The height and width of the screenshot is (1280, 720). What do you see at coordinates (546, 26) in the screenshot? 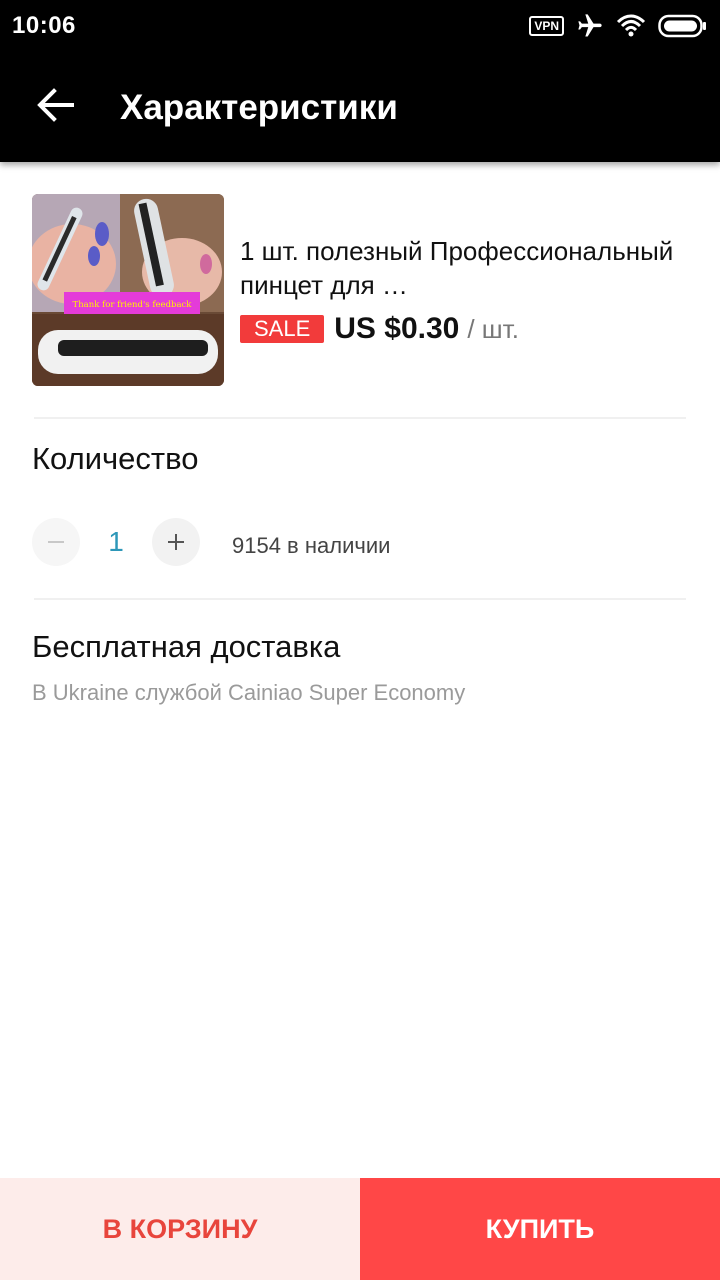
I see `vpn-icon: VPN` at bounding box center [546, 26].